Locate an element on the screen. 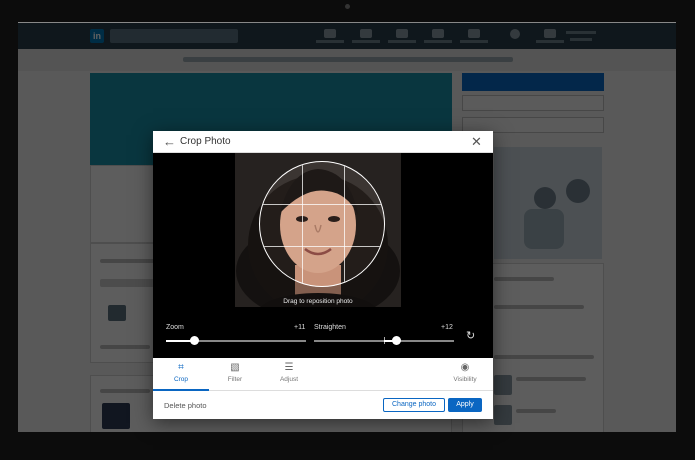 The height and width of the screenshot is (460, 695). tab-visibility: ◉ Visibility is located at coordinates (465, 374).